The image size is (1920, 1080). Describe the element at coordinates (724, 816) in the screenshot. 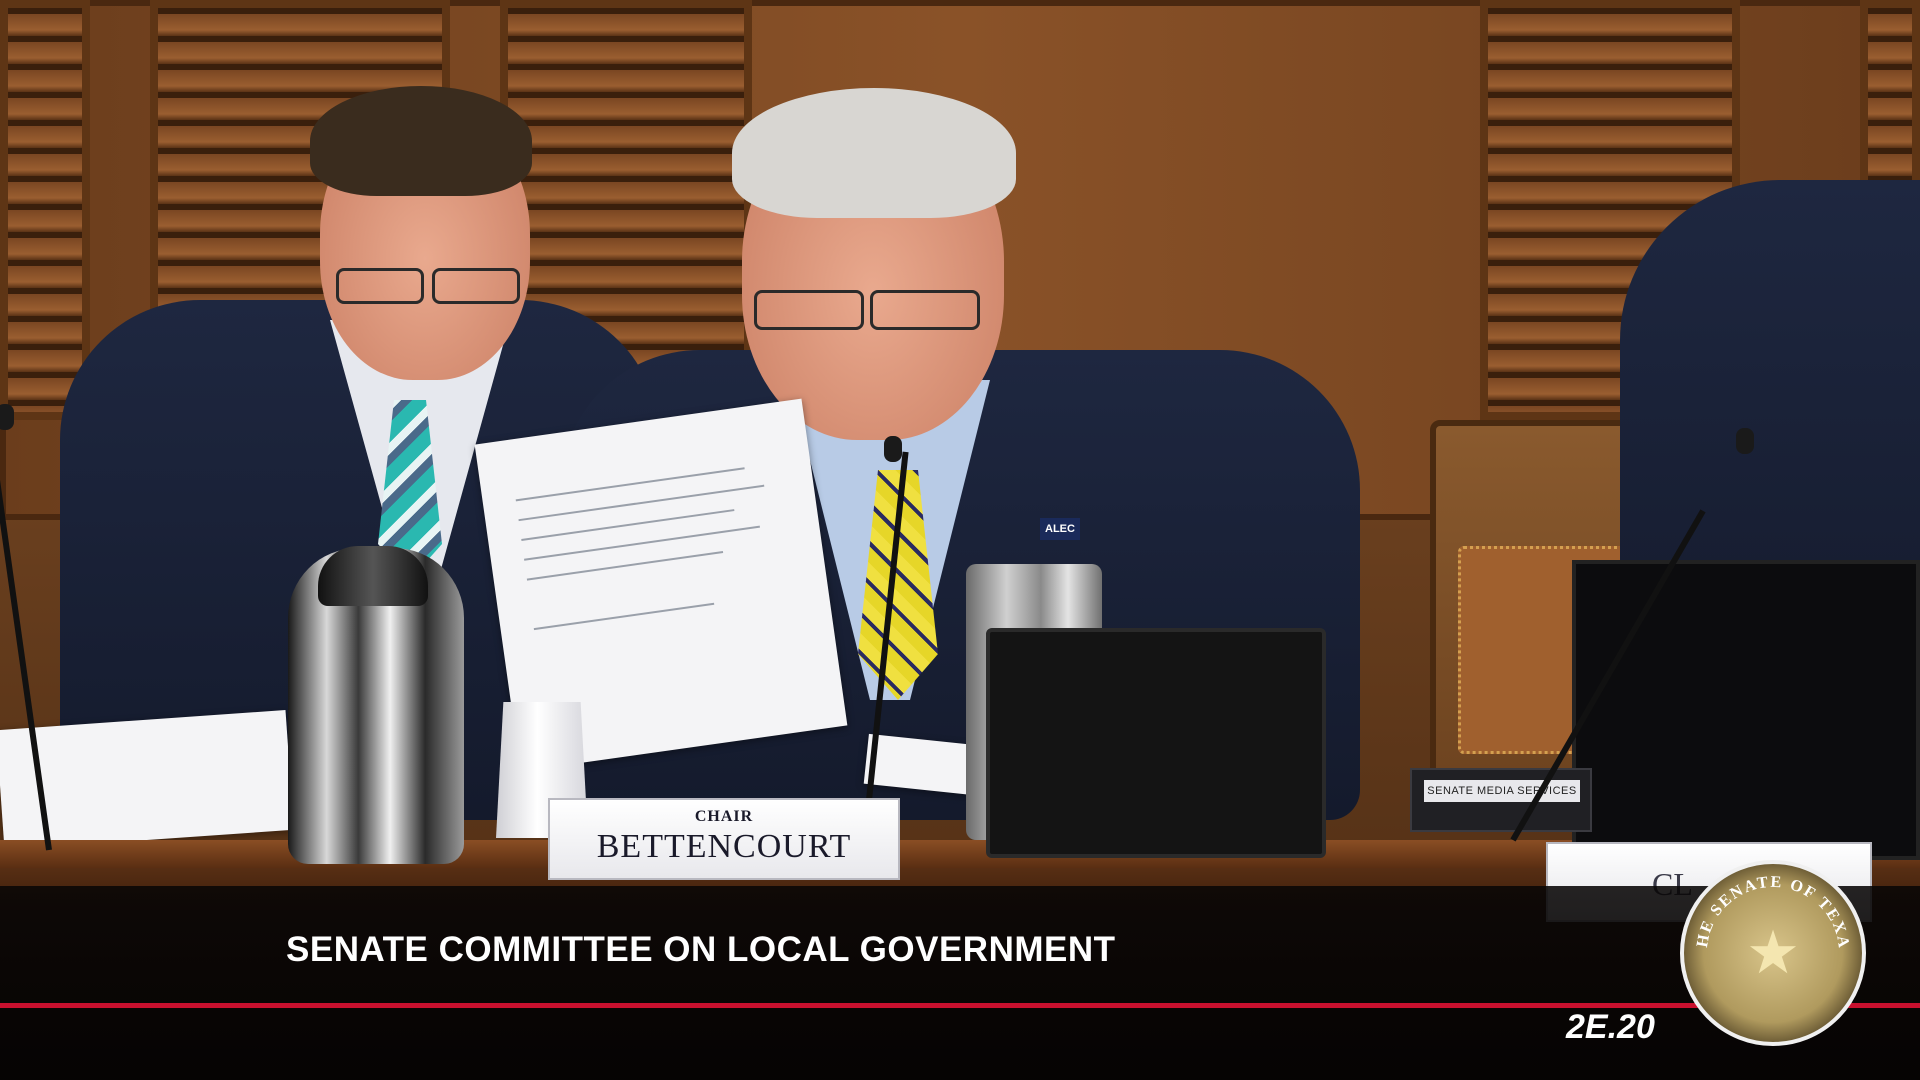

I see `nameplate-title: CHAIR` at that location.